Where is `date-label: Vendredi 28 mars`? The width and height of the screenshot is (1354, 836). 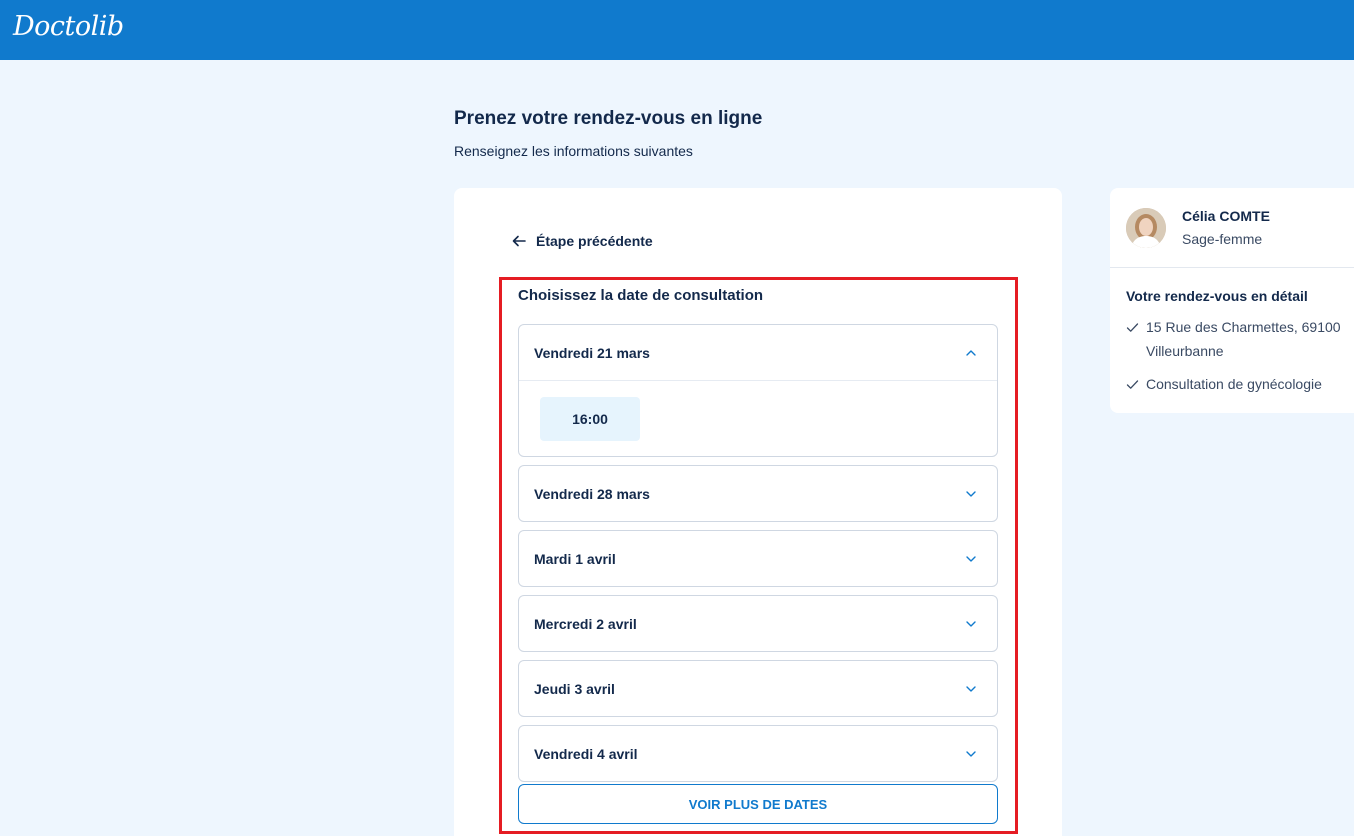 date-label: Vendredi 28 mars is located at coordinates (592, 493).